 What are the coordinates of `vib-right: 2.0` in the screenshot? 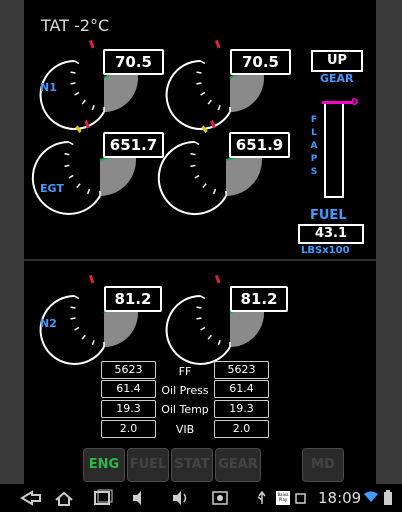 It's located at (241, 429).